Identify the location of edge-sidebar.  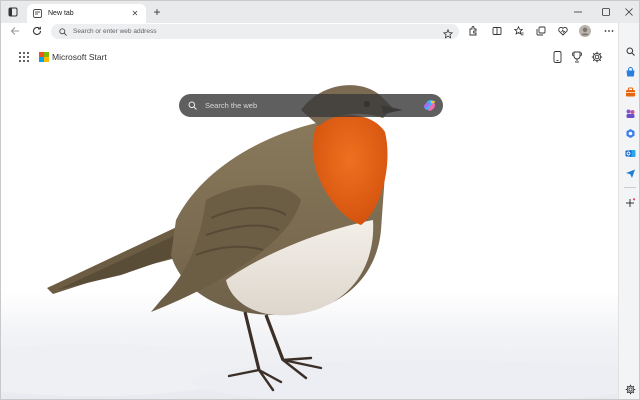
(628, 211).